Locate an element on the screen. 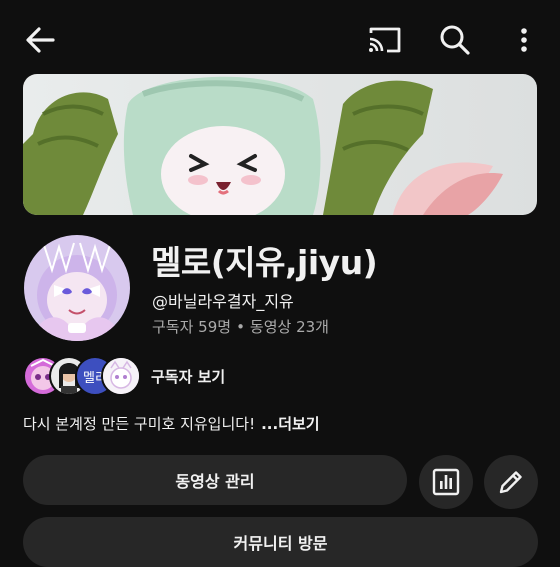  search-icon is located at coordinates (455, 40).